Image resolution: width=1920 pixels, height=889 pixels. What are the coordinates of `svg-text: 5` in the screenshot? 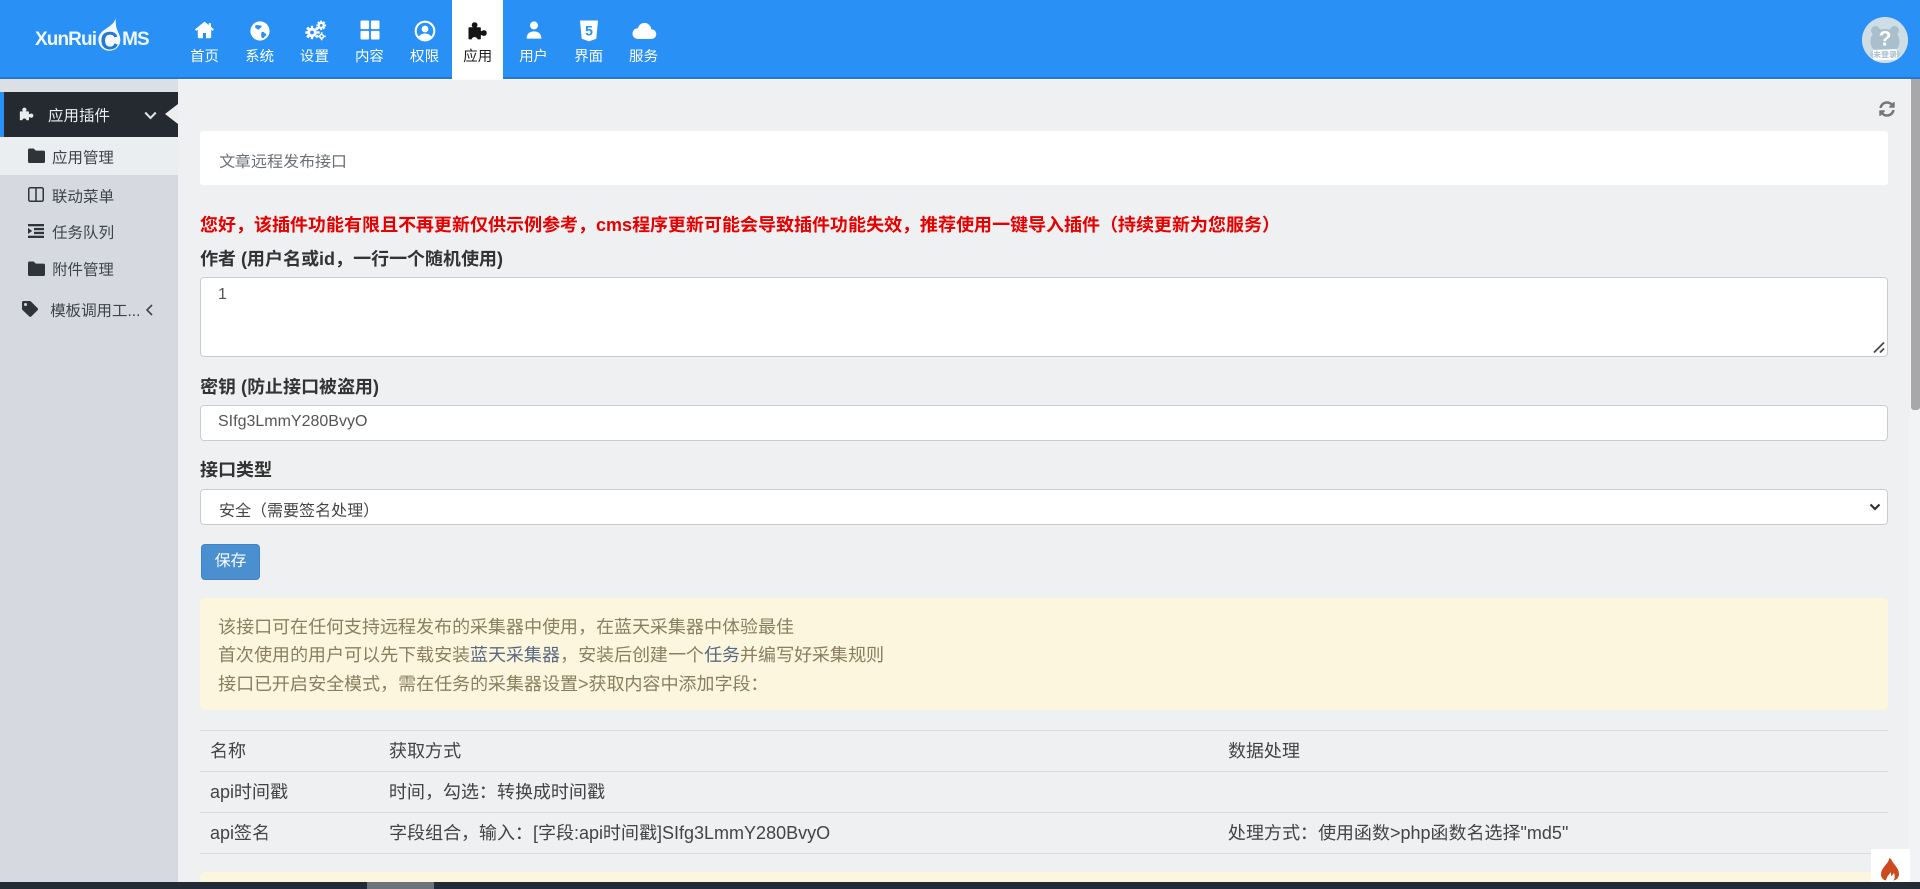 It's located at (589, 31).